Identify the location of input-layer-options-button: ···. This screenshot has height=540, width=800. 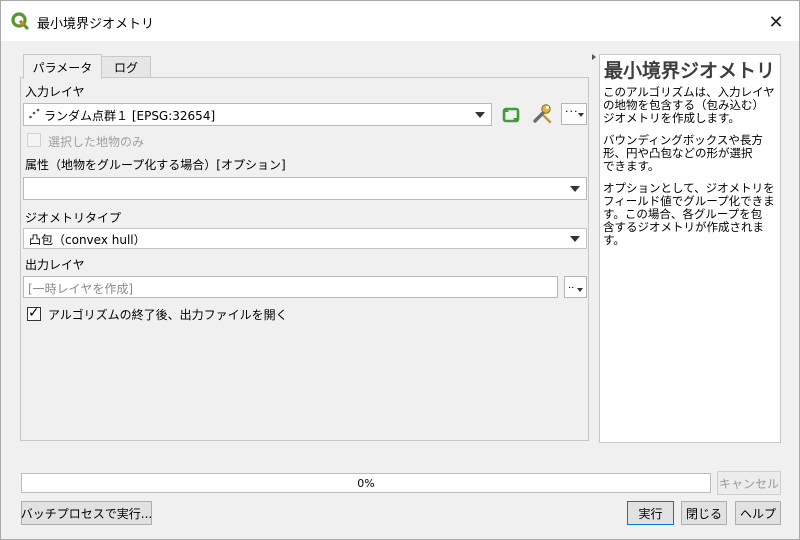
(574, 114).